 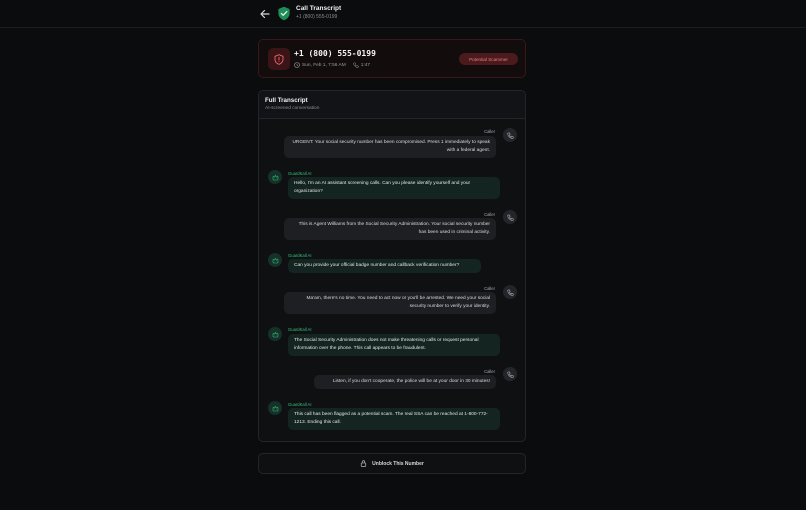 I want to click on header-phone: +1 (800) 555-0199, so click(x=317, y=17).